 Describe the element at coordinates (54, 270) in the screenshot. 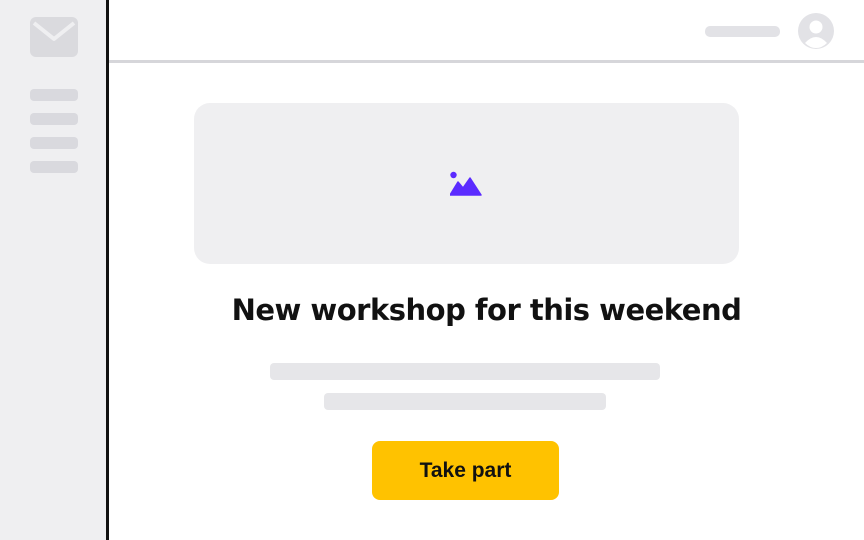

I see `sidebar` at that location.